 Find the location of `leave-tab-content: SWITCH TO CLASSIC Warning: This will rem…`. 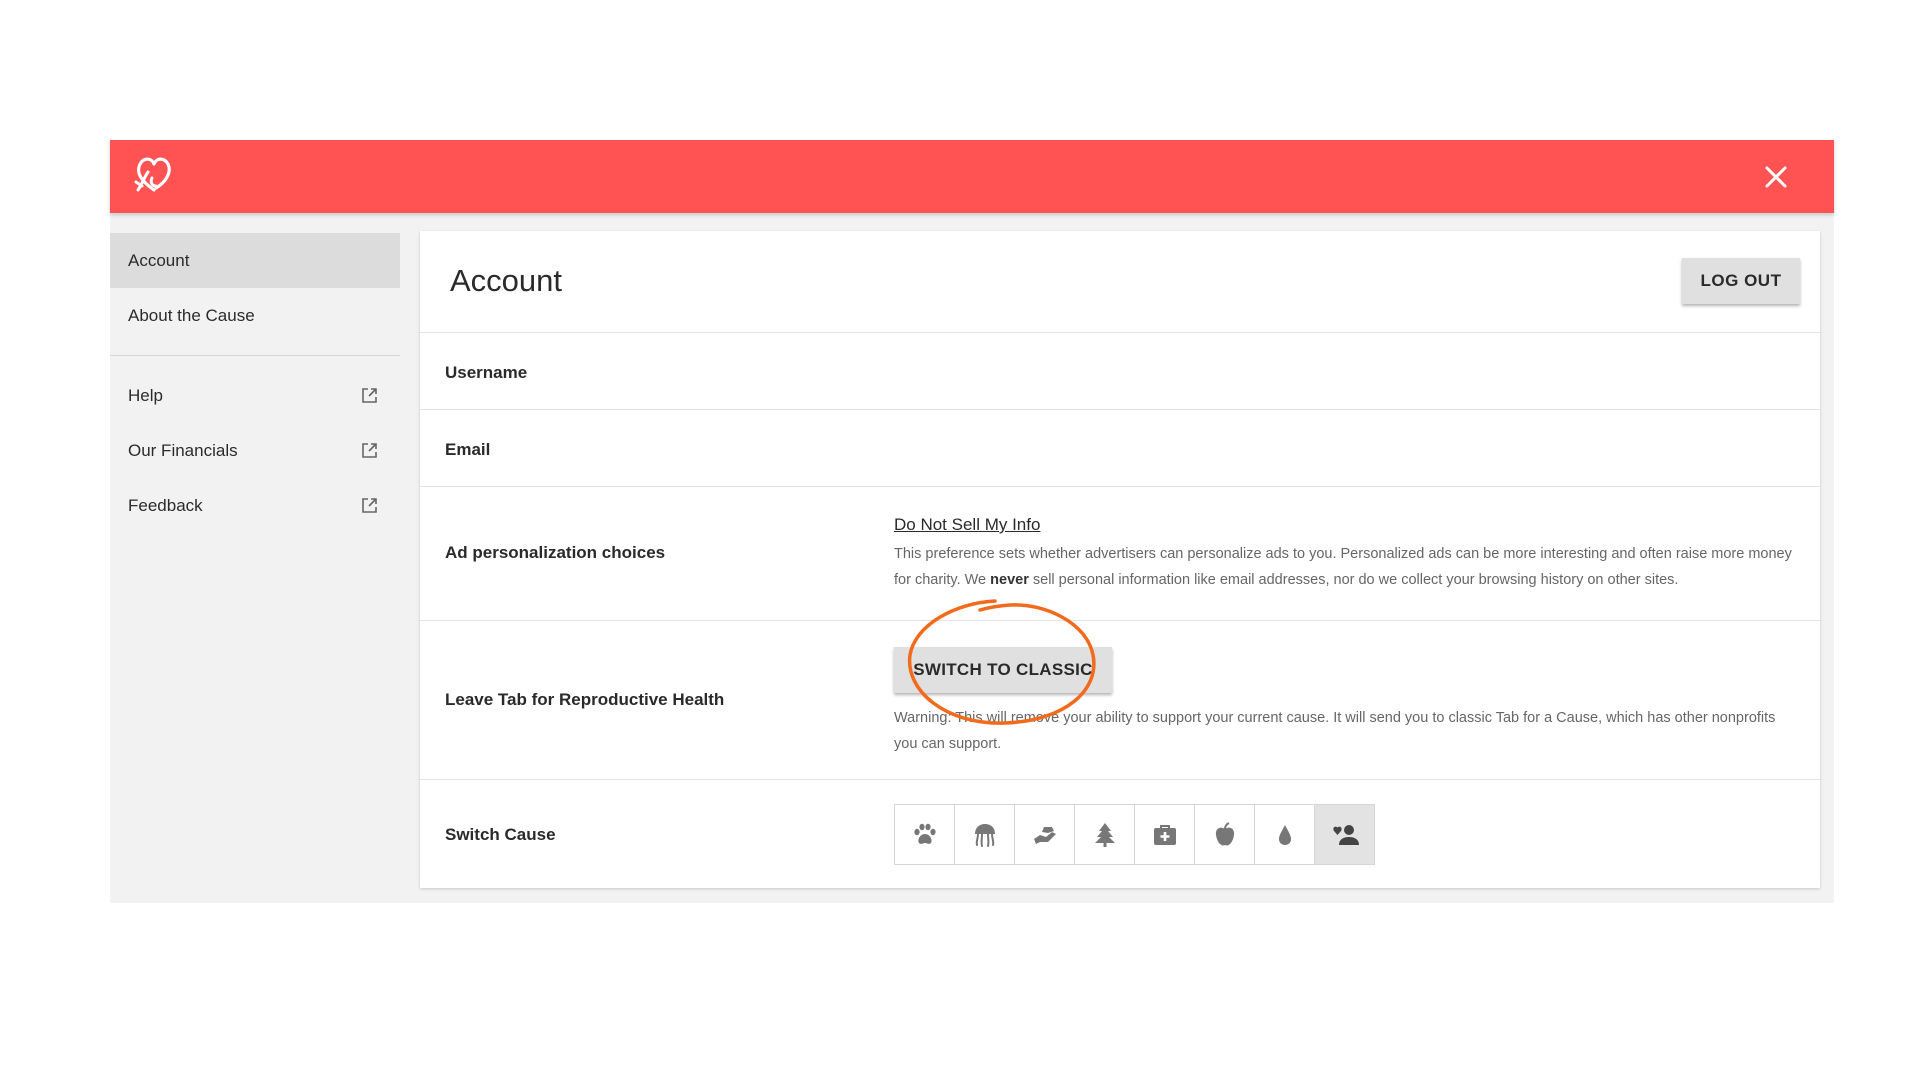

leave-tab-content: SWITCH TO CLASSIC Warning: This will rem… is located at coordinates (1344, 707).